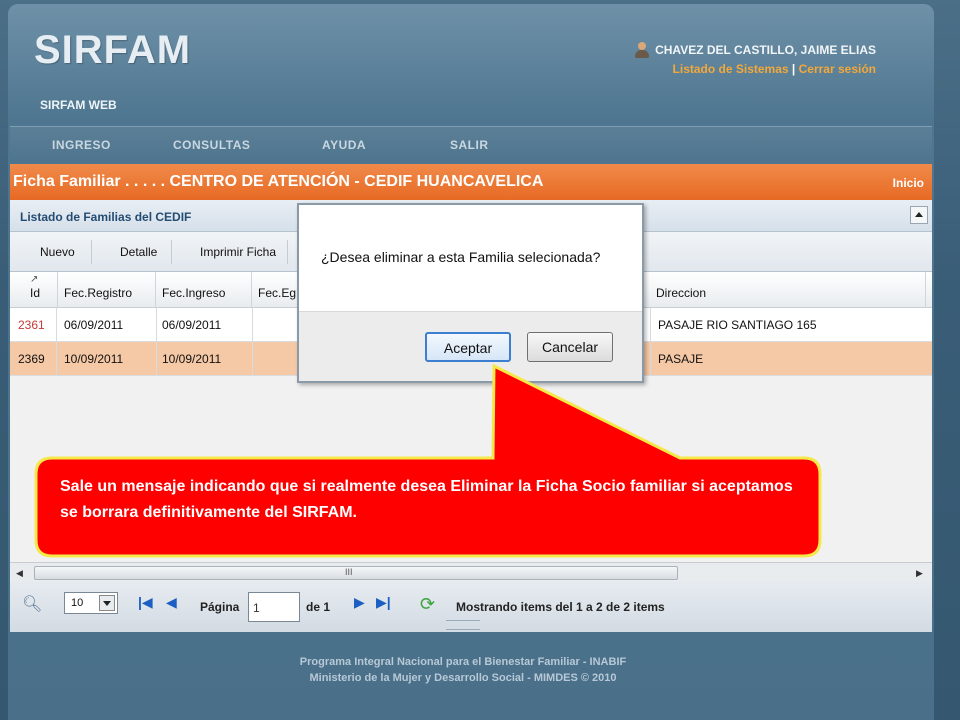  Describe the element at coordinates (192, 325) in the screenshot. I see `cell-fec-ingreso: 06/09/2011` at that location.